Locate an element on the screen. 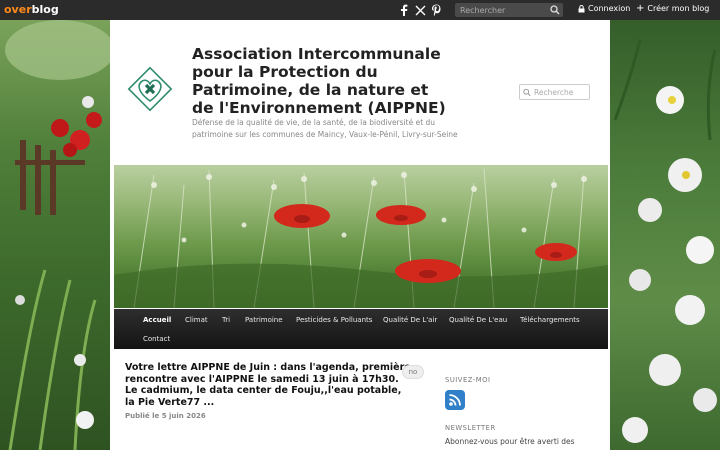 The width and height of the screenshot is (720, 450). nav-item-climat: Climat is located at coordinates (196, 320).